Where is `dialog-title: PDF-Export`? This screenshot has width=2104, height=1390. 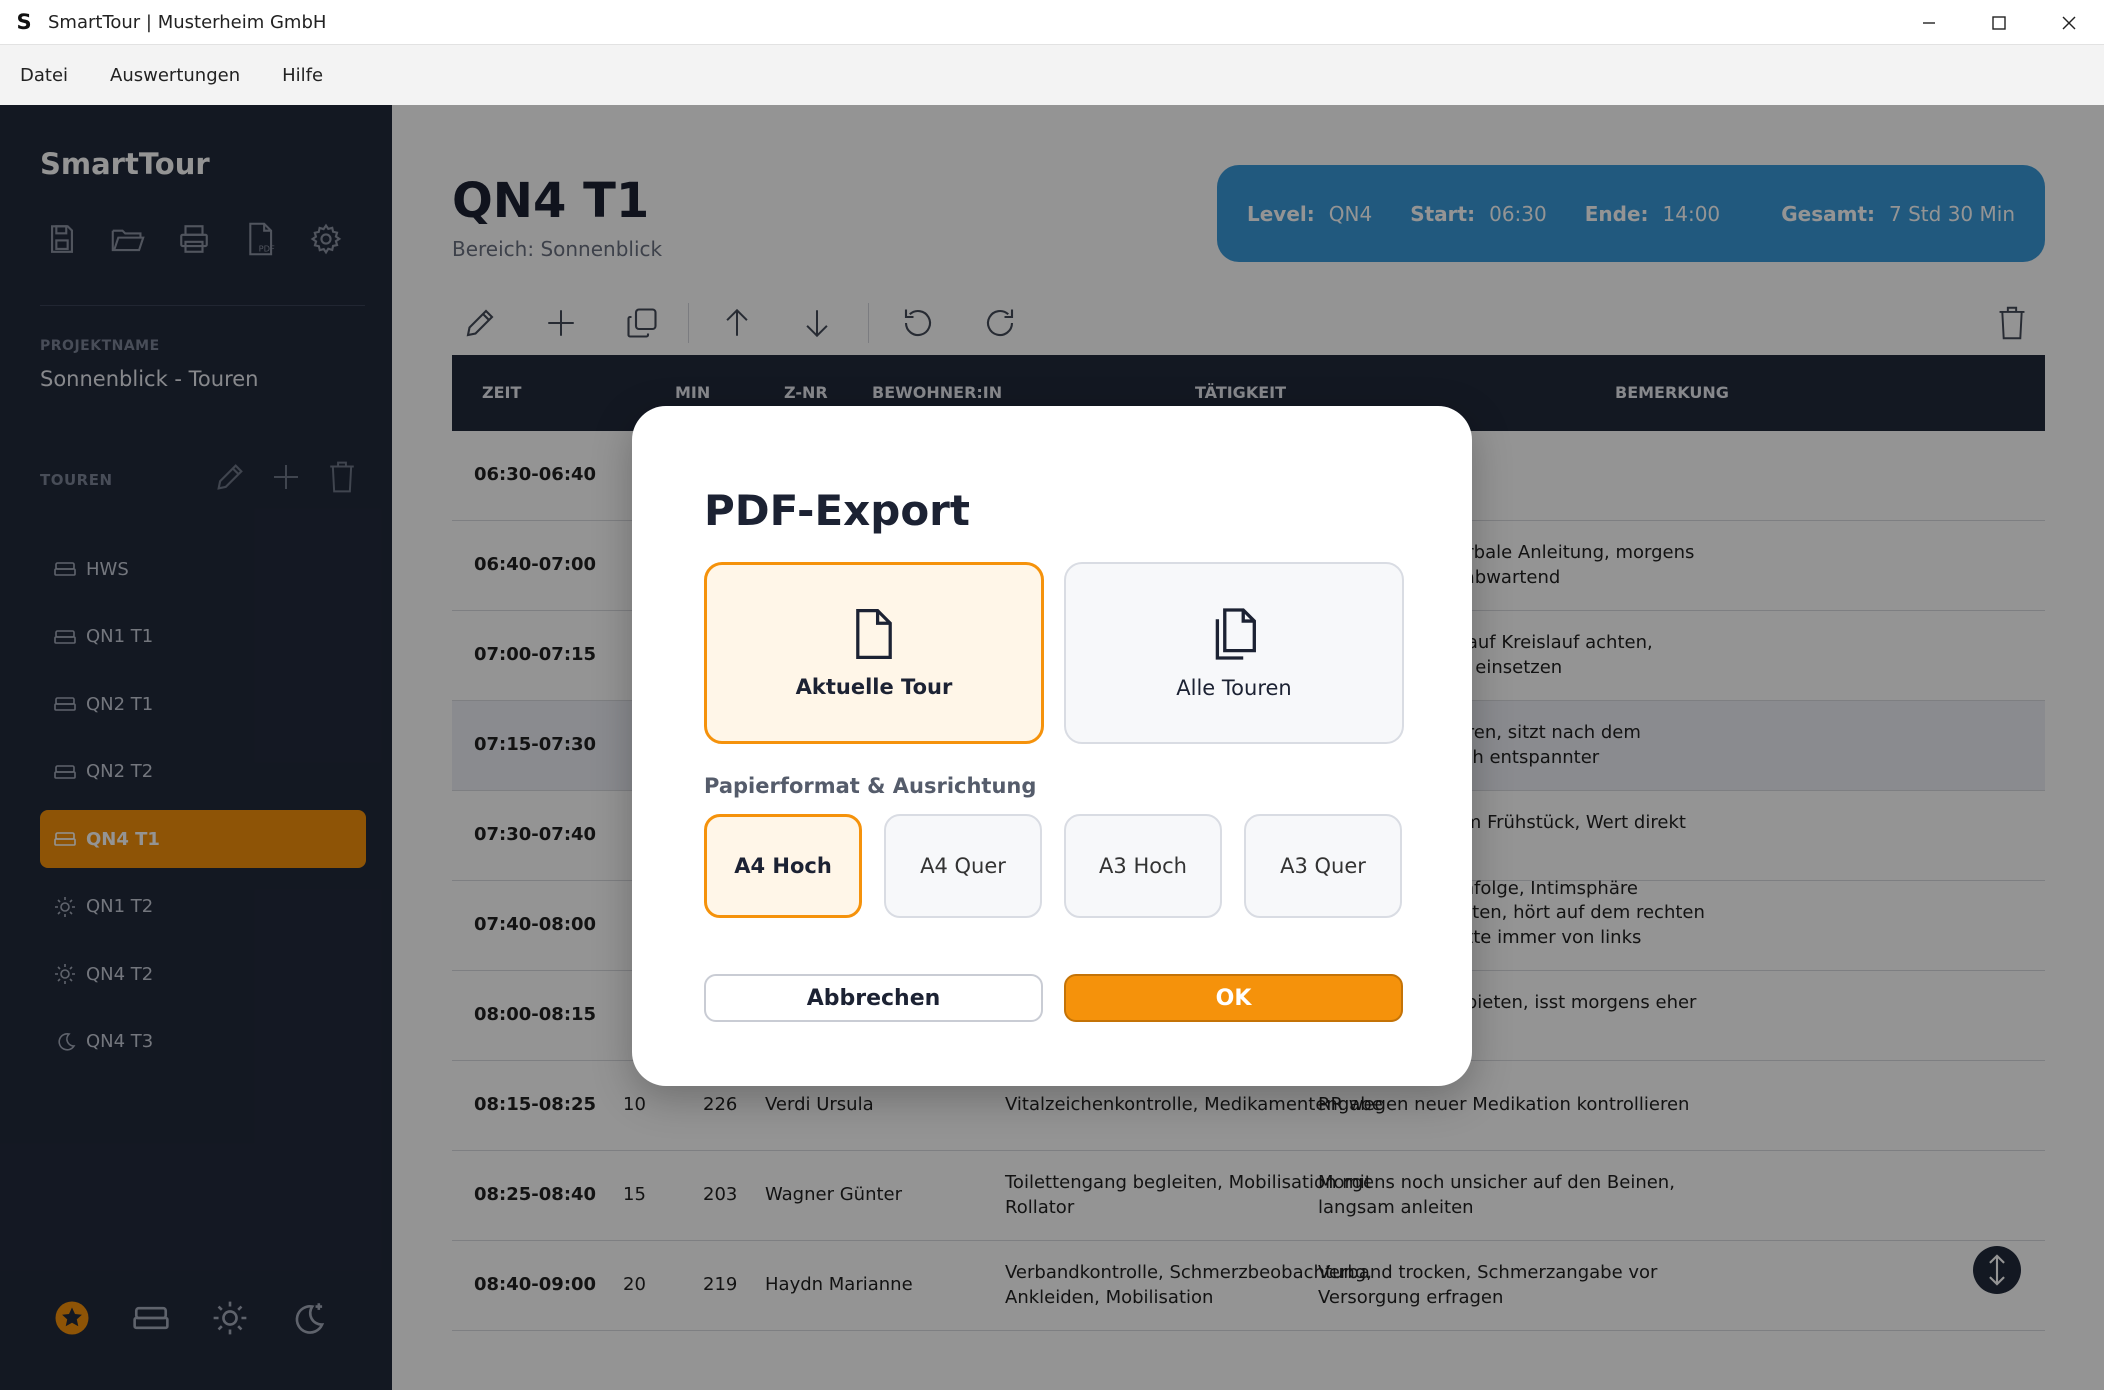 dialog-title: PDF-Export is located at coordinates (837, 510).